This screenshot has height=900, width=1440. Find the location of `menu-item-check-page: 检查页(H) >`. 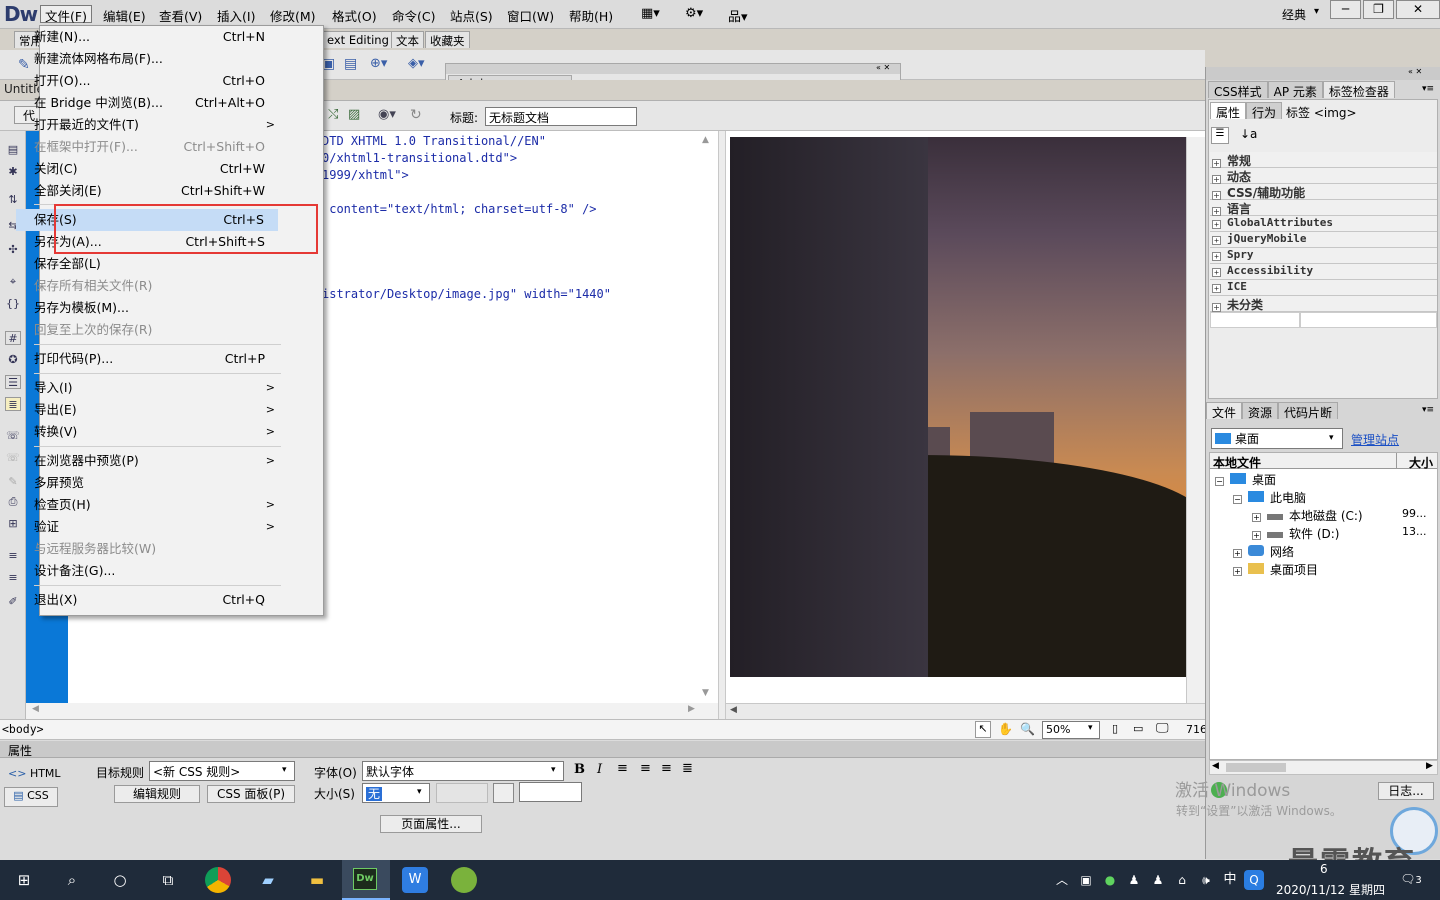

menu-item-check-page: 检查页(H) > is located at coordinates (156, 505).